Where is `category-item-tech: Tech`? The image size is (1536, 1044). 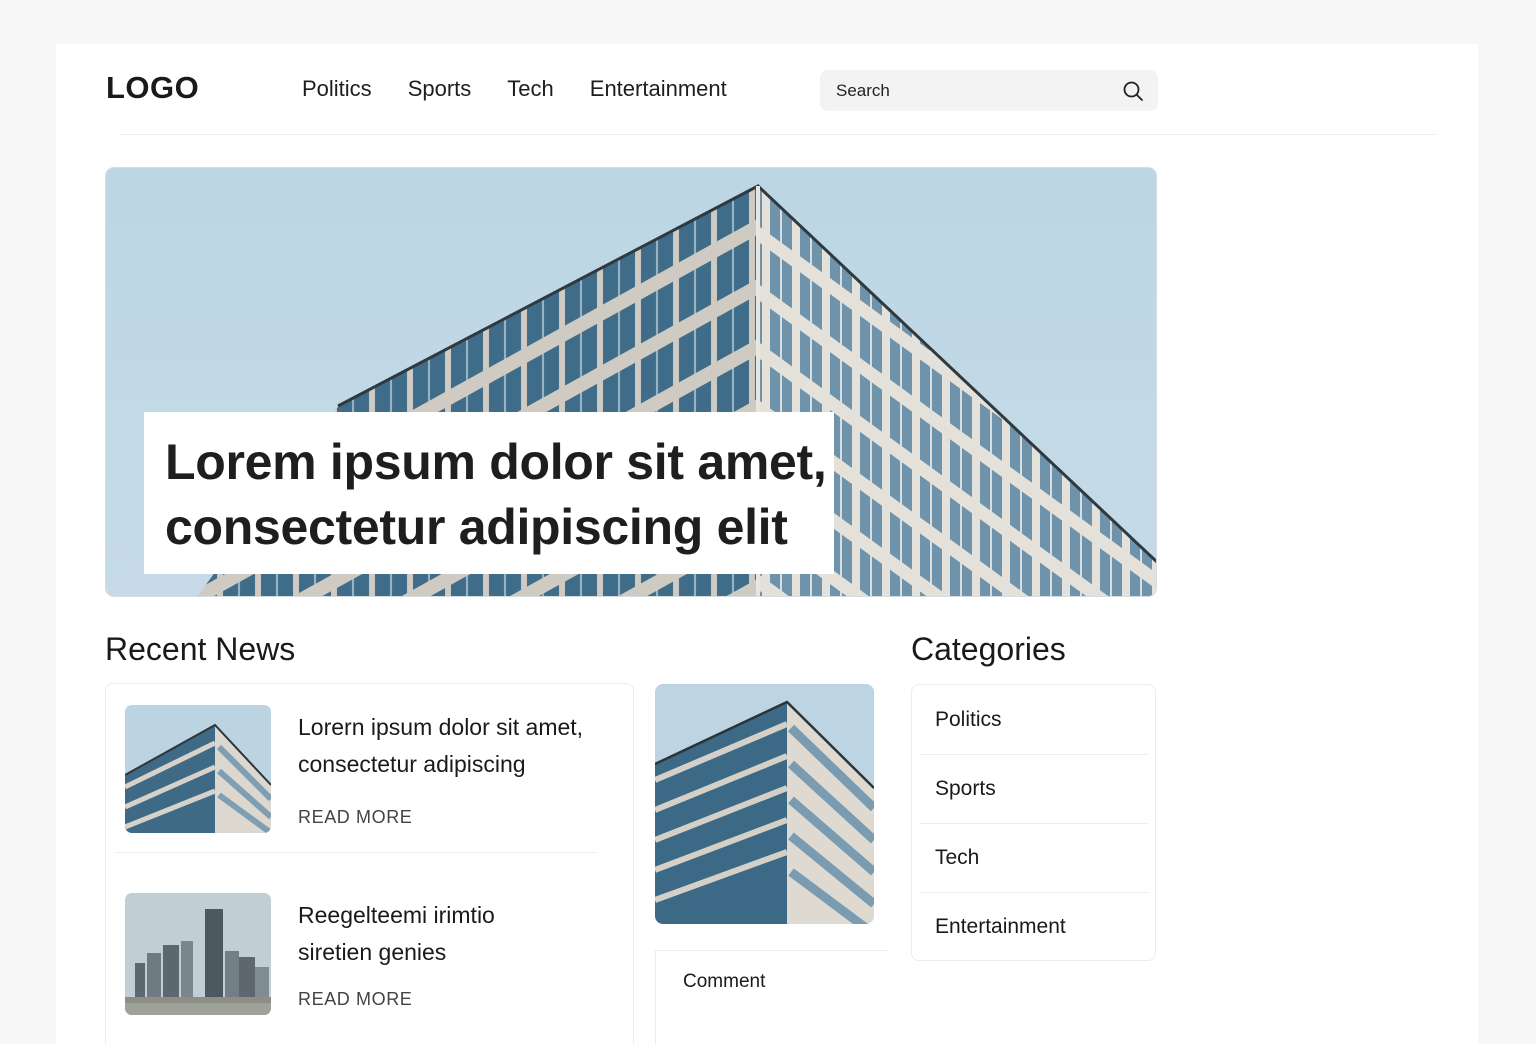 category-item-tech: Tech is located at coordinates (1034, 857).